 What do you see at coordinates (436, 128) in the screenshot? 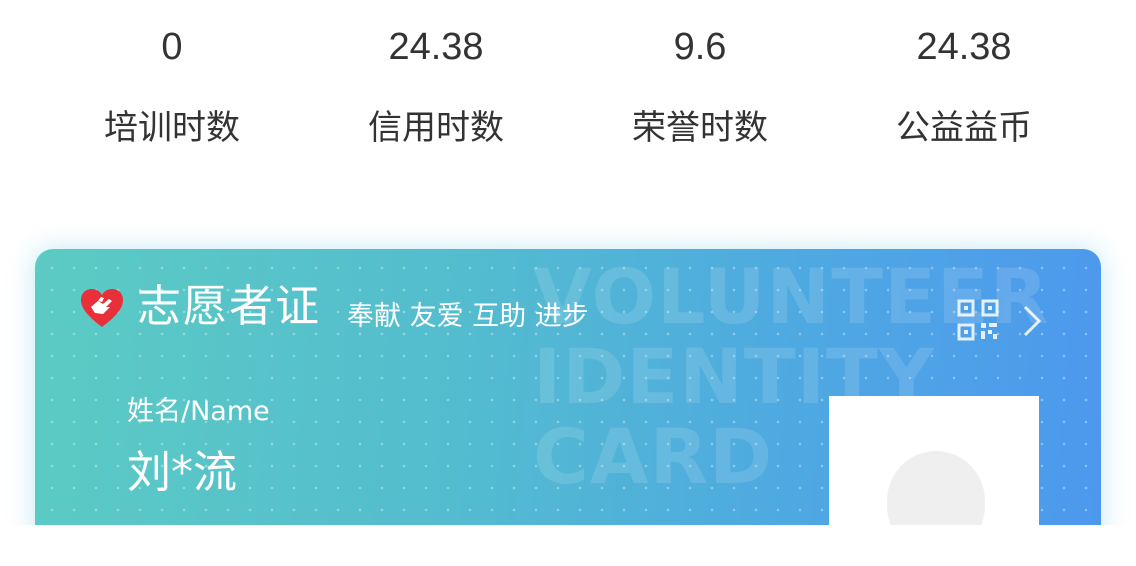
I see `stat-label: 信用时数` at bounding box center [436, 128].